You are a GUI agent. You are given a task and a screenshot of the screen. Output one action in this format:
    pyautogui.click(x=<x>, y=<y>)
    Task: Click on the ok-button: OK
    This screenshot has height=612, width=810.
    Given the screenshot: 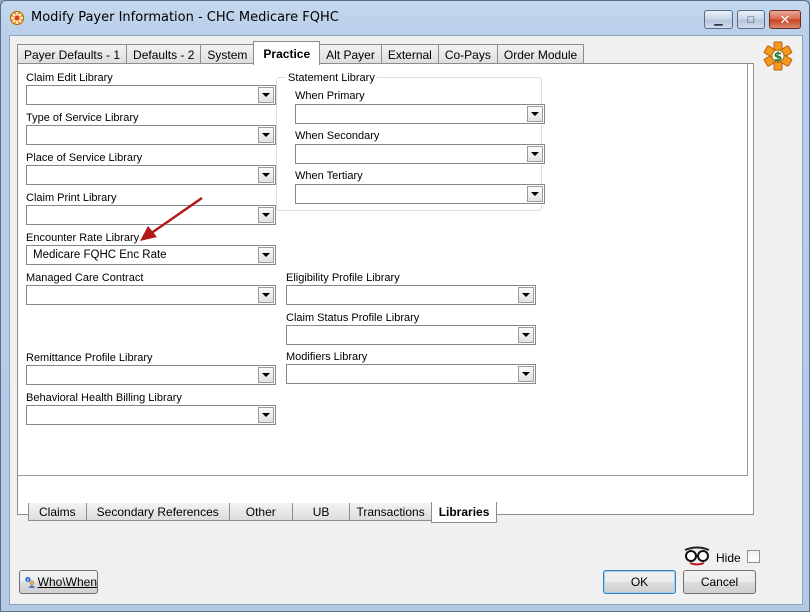 What is the action you would take?
    pyautogui.click(x=639, y=582)
    